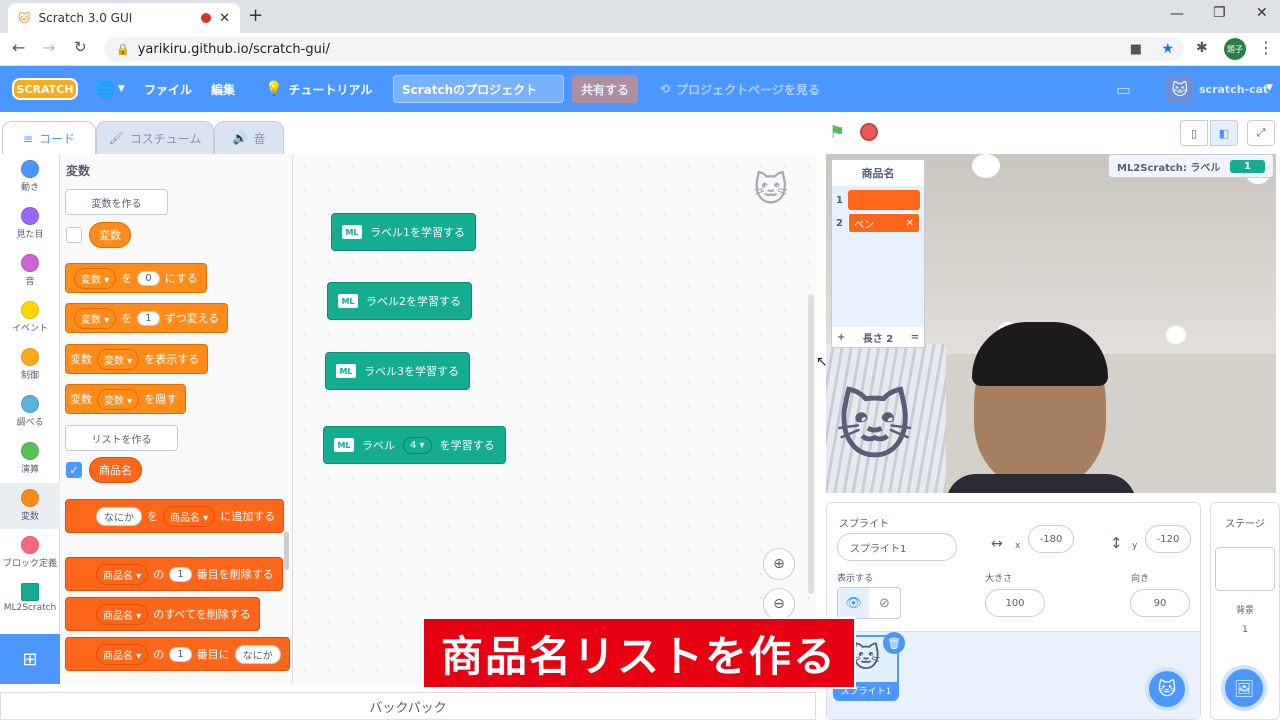 This screenshot has width=1280, height=720. Describe the element at coordinates (1233, 89) in the screenshot. I see `username: scratch-cat` at that location.